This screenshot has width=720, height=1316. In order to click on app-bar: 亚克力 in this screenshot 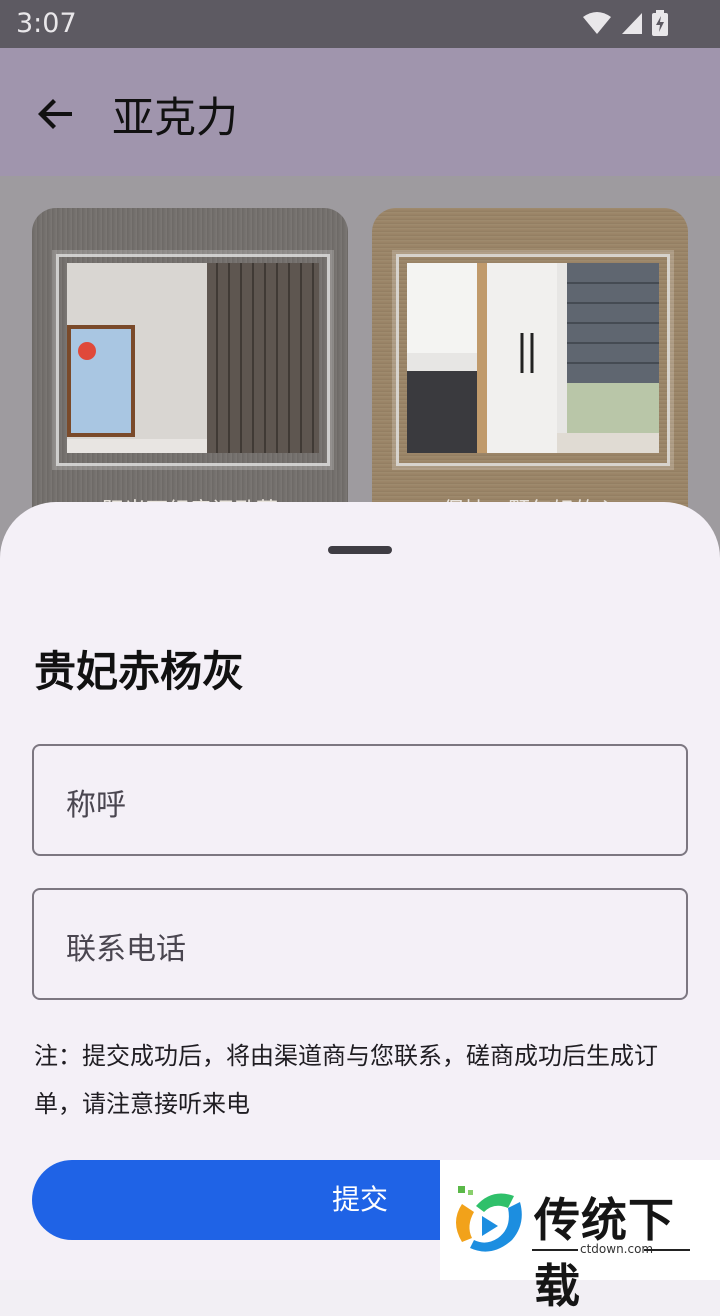, I will do `click(360, 112)`.